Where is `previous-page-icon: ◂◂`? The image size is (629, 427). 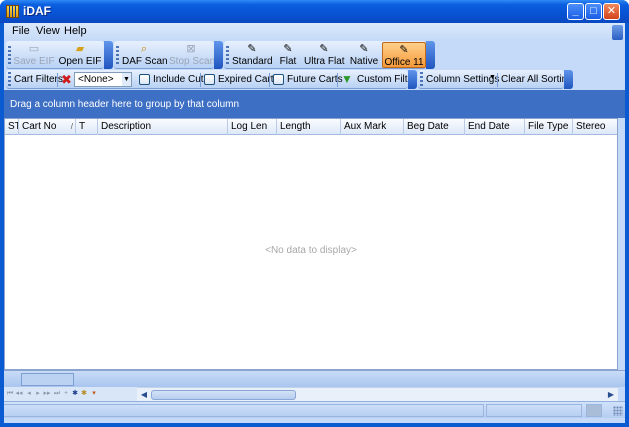 previous-page-icon: ◂◂ is located at coordinates (19, 393).